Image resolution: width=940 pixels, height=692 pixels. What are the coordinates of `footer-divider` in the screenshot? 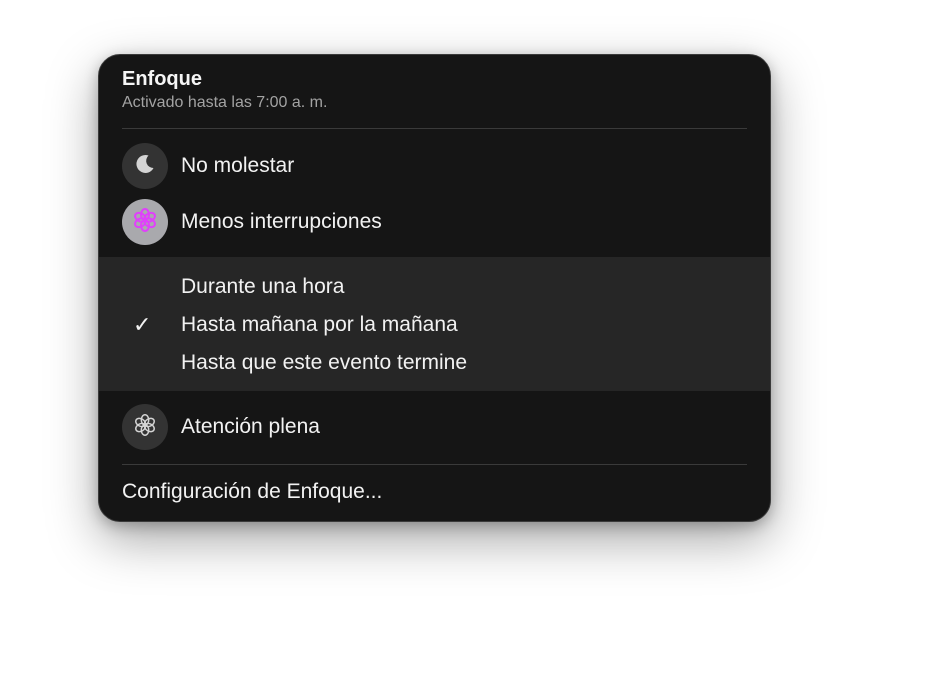 It's located at (434, 464).